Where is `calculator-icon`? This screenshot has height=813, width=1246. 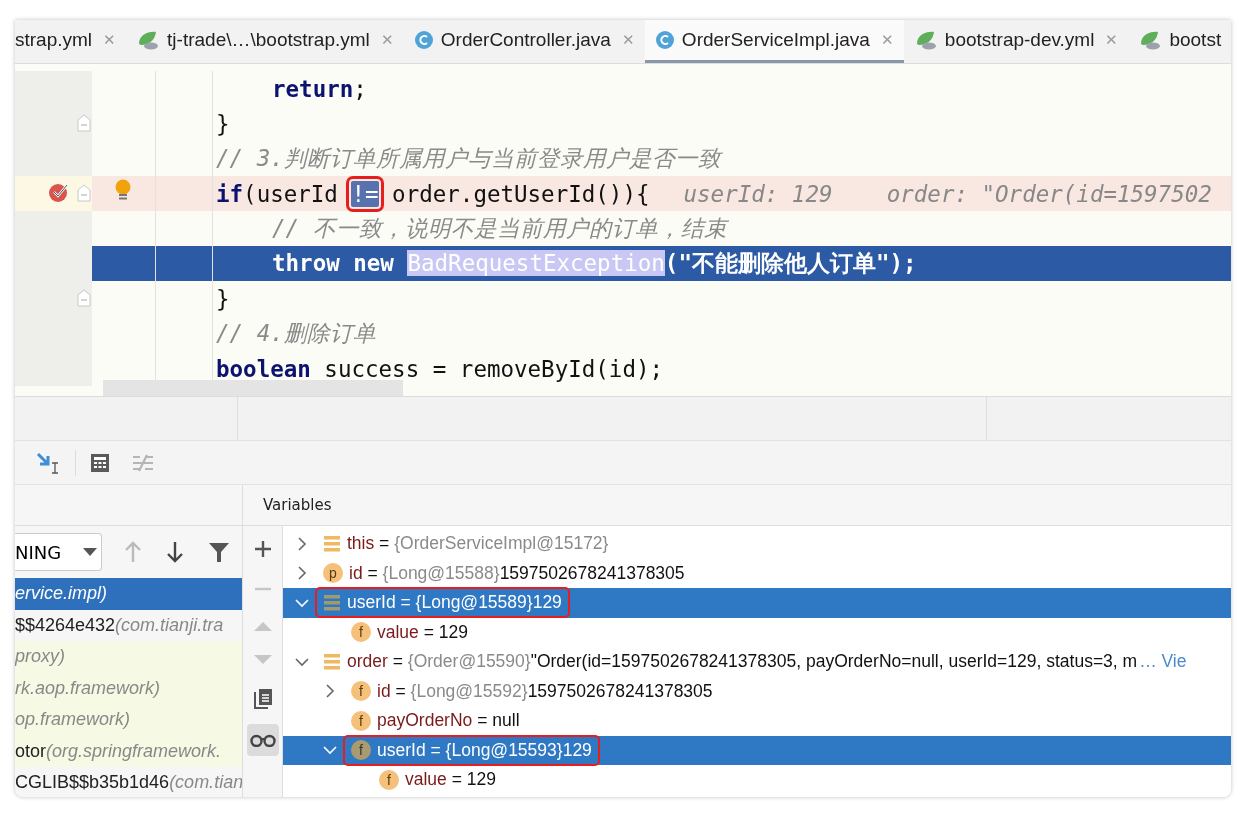
calculator-icon is located at coordinates (100, 462).